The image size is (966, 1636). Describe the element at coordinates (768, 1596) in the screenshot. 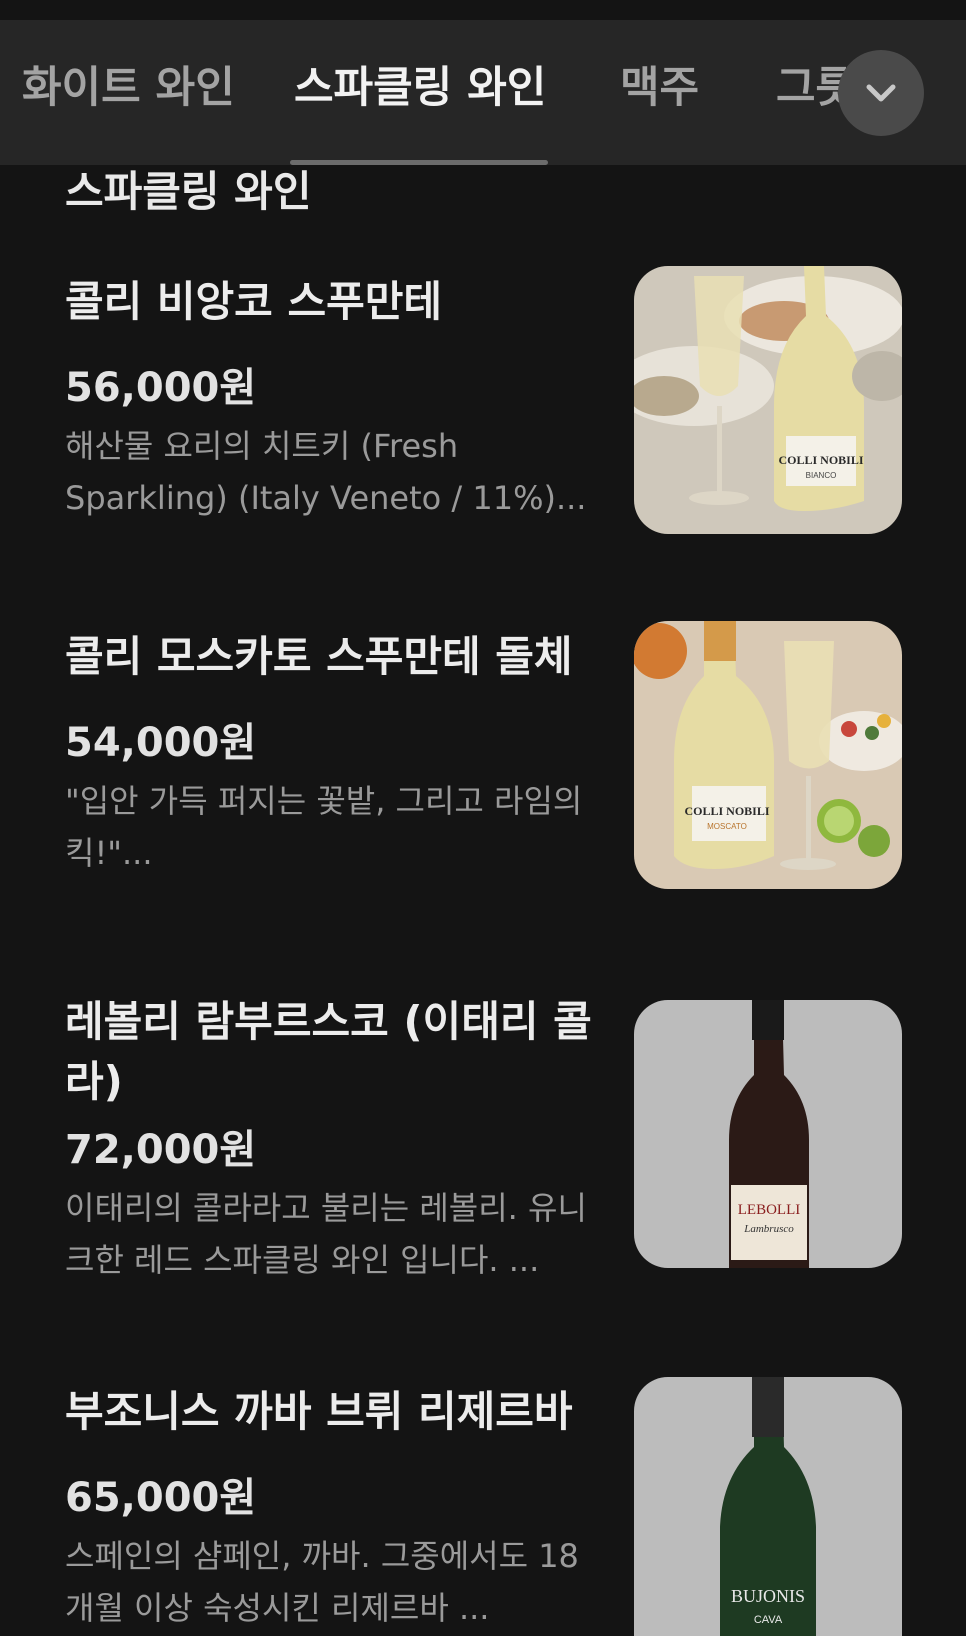

I see `bottle-label-text: BUJONIS` at that location.